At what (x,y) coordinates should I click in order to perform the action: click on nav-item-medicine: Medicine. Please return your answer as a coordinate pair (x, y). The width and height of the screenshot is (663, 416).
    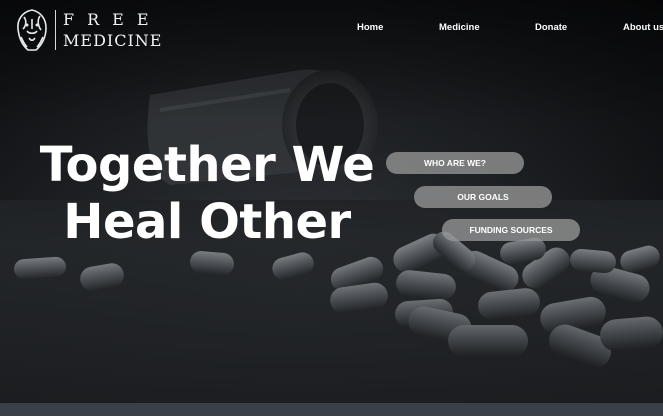
    Looking at the image, I should click on (459, 27).